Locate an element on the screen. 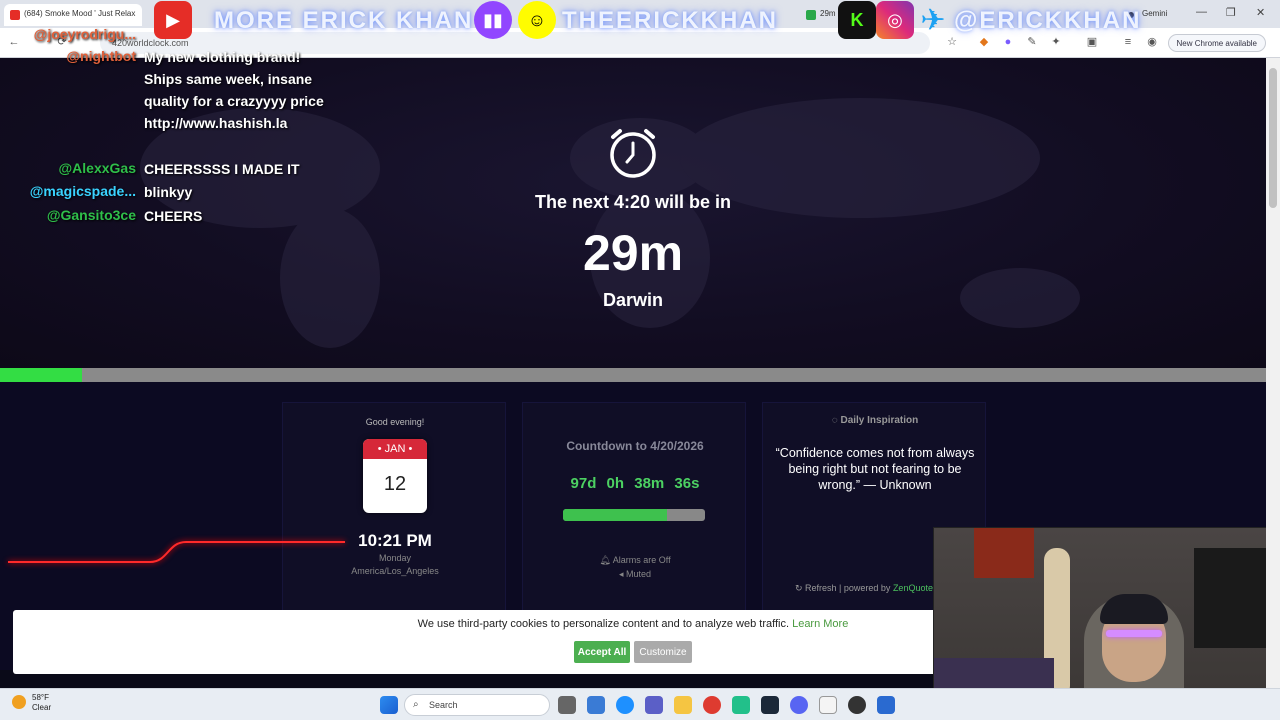 Image resolution: width=1280 pixels, height=720 pixels. speaker-muted-icon: ◂ is located at coordinates (622, 574).